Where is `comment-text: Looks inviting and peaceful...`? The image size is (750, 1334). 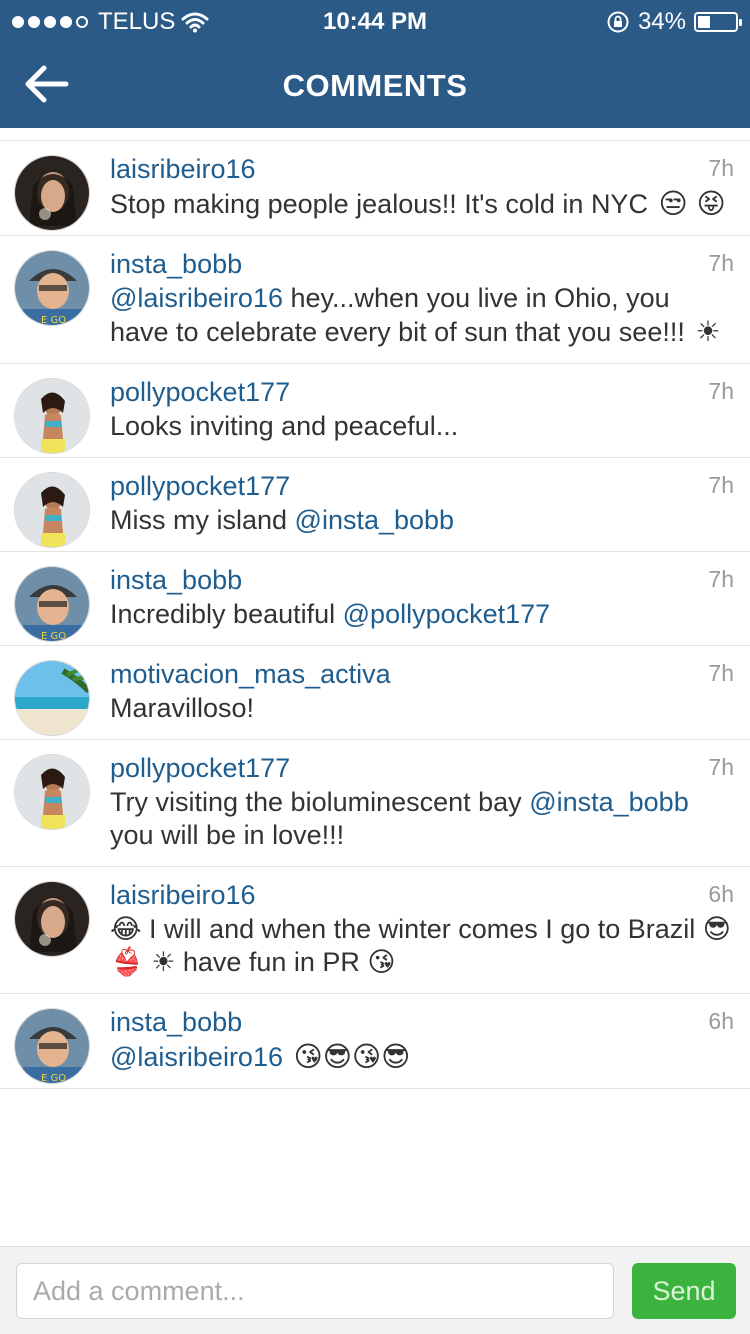
comment-text: Looks inviting and peaceful... is located at coordinates (422, 426).